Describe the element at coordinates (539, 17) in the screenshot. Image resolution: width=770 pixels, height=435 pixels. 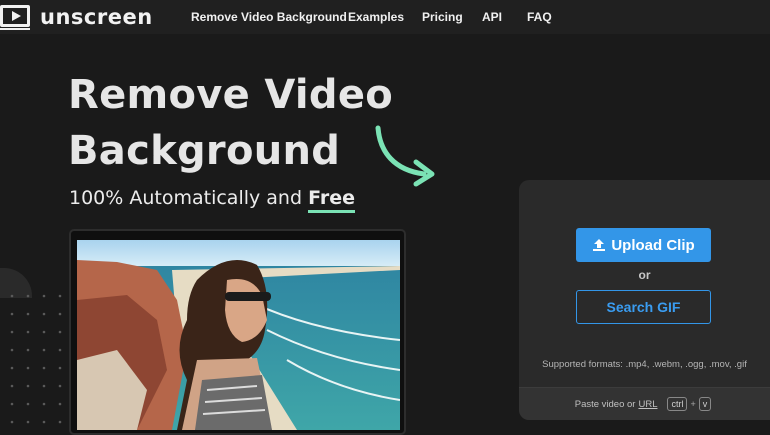
I see `nav-link-faq: FAQ` at that location.